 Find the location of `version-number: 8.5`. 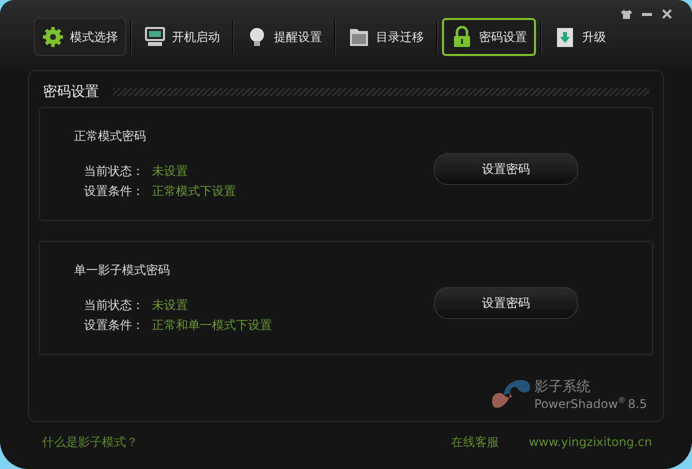

version-number: 8.5 is located at coordinates (637, 403).